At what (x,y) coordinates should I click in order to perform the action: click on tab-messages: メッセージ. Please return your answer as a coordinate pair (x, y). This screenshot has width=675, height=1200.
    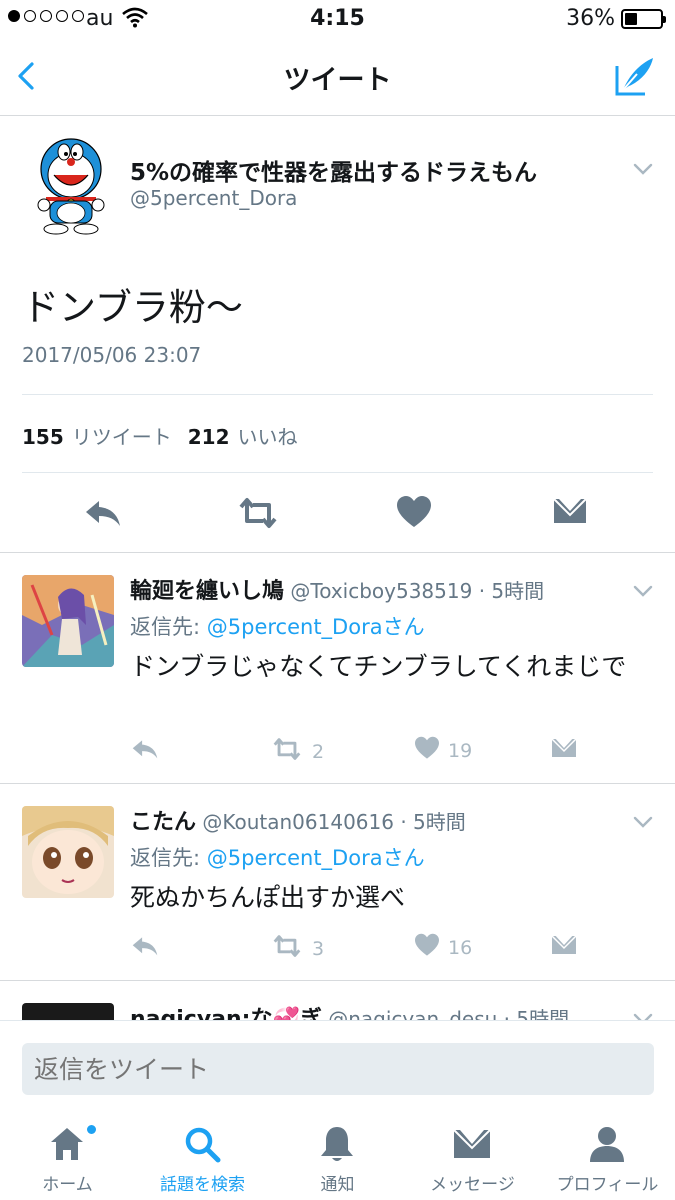
    Looking at the image, I should click on (472, 1156).